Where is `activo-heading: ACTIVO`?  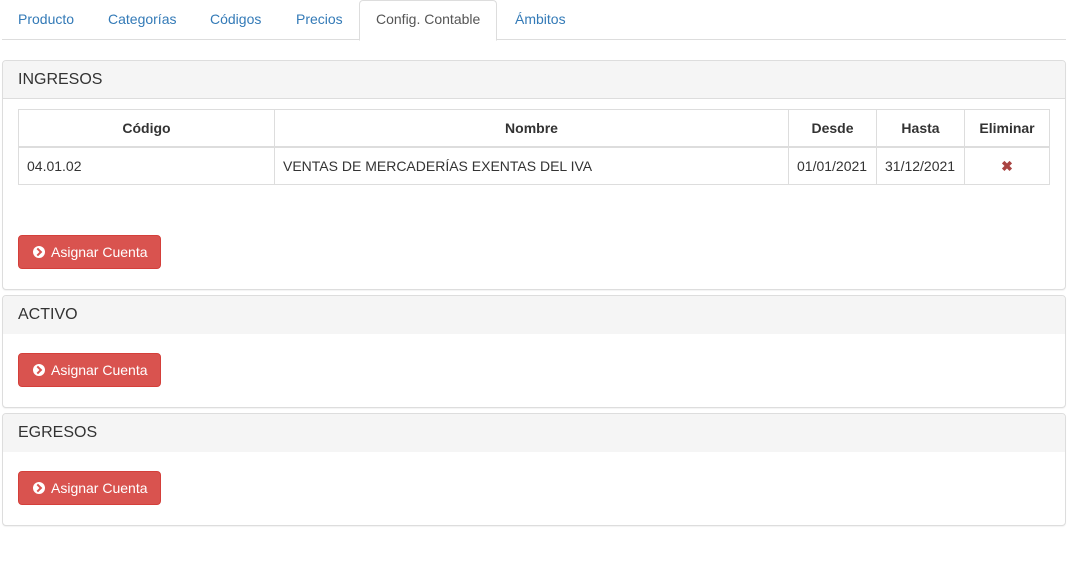
activo-heading: ACTIVO is located at coordinates (534, 315).